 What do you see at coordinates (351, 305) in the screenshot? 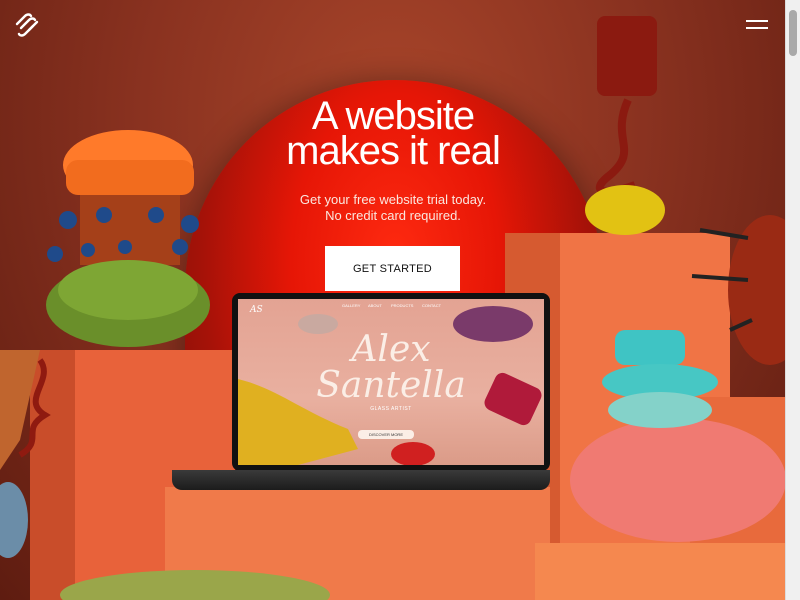
I see `preview-nav-gallery: GALLERY` at bounding box center [351, 305].